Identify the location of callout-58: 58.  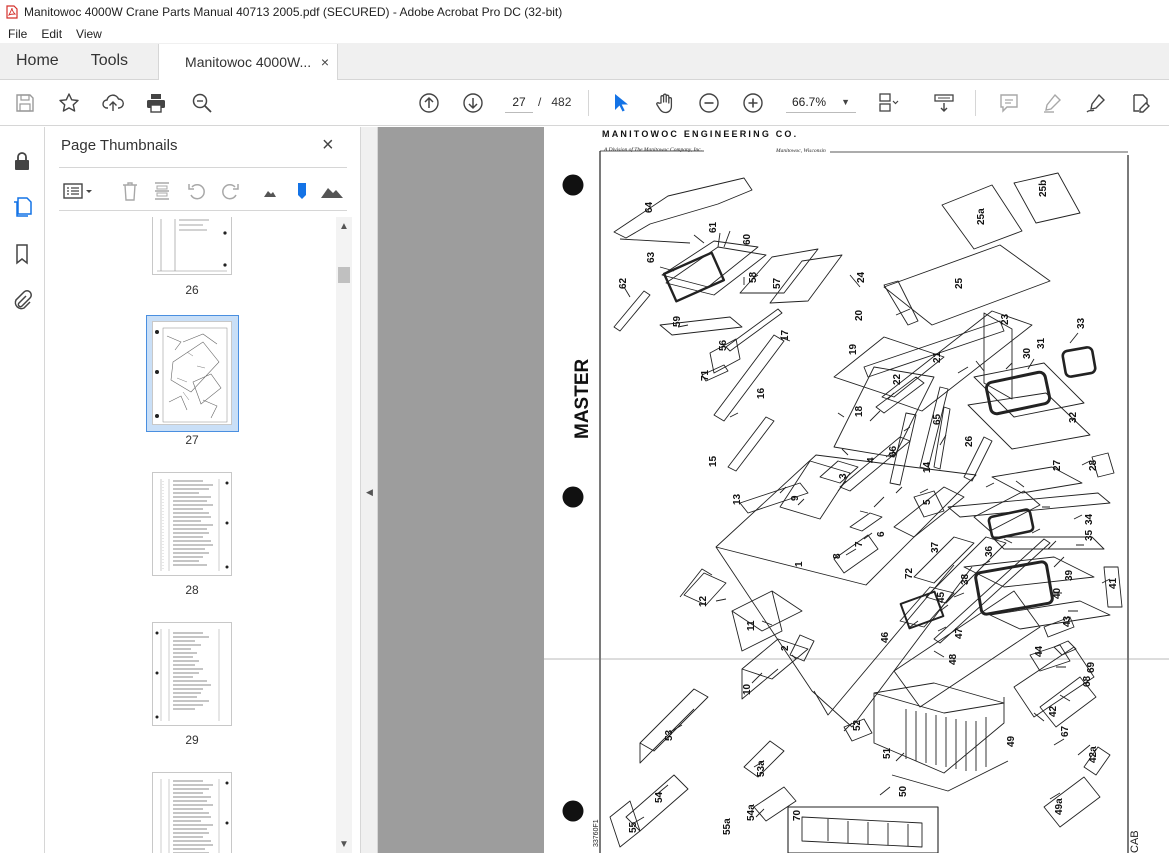
(753, 277).